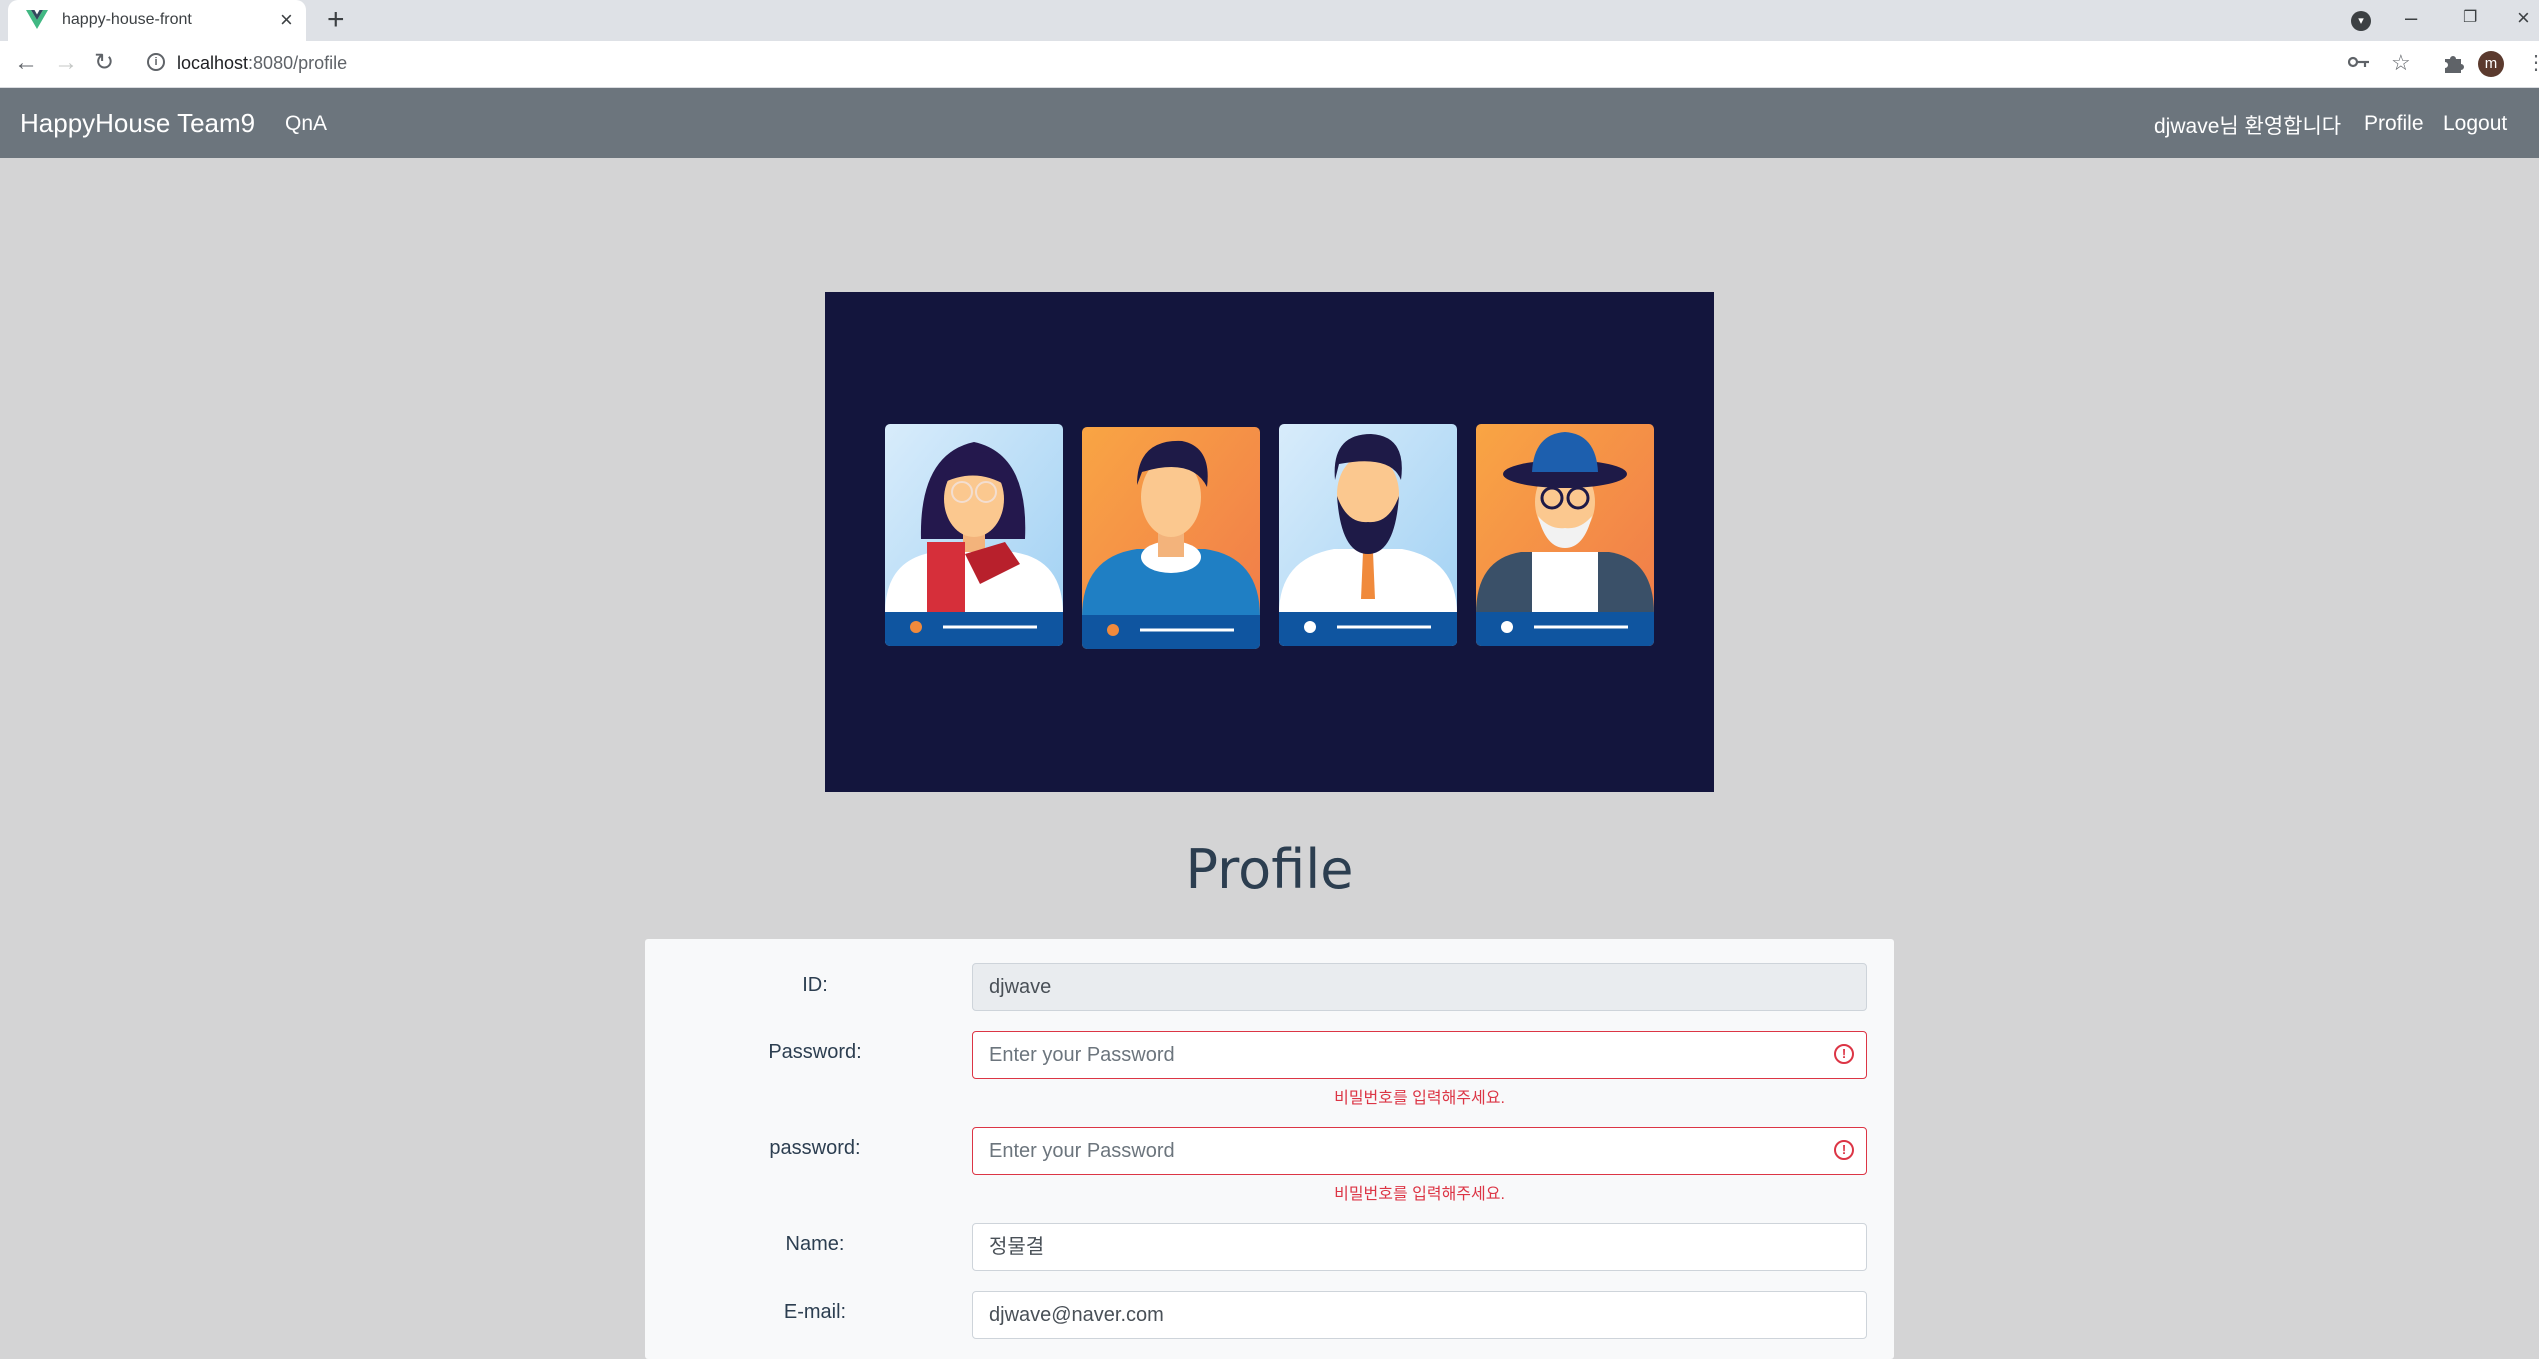  Describe the element at coordinates (286, 20) in the screenshot. I see `tab-close-icon: ×` at that location.